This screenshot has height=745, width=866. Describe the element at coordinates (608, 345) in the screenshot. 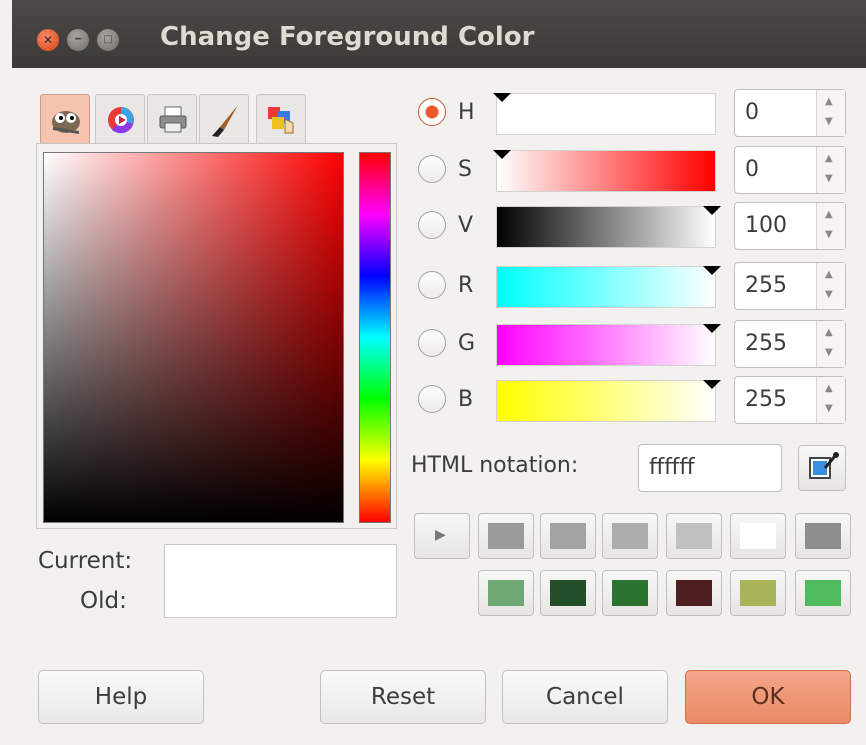

I see `slider-g` at that location.